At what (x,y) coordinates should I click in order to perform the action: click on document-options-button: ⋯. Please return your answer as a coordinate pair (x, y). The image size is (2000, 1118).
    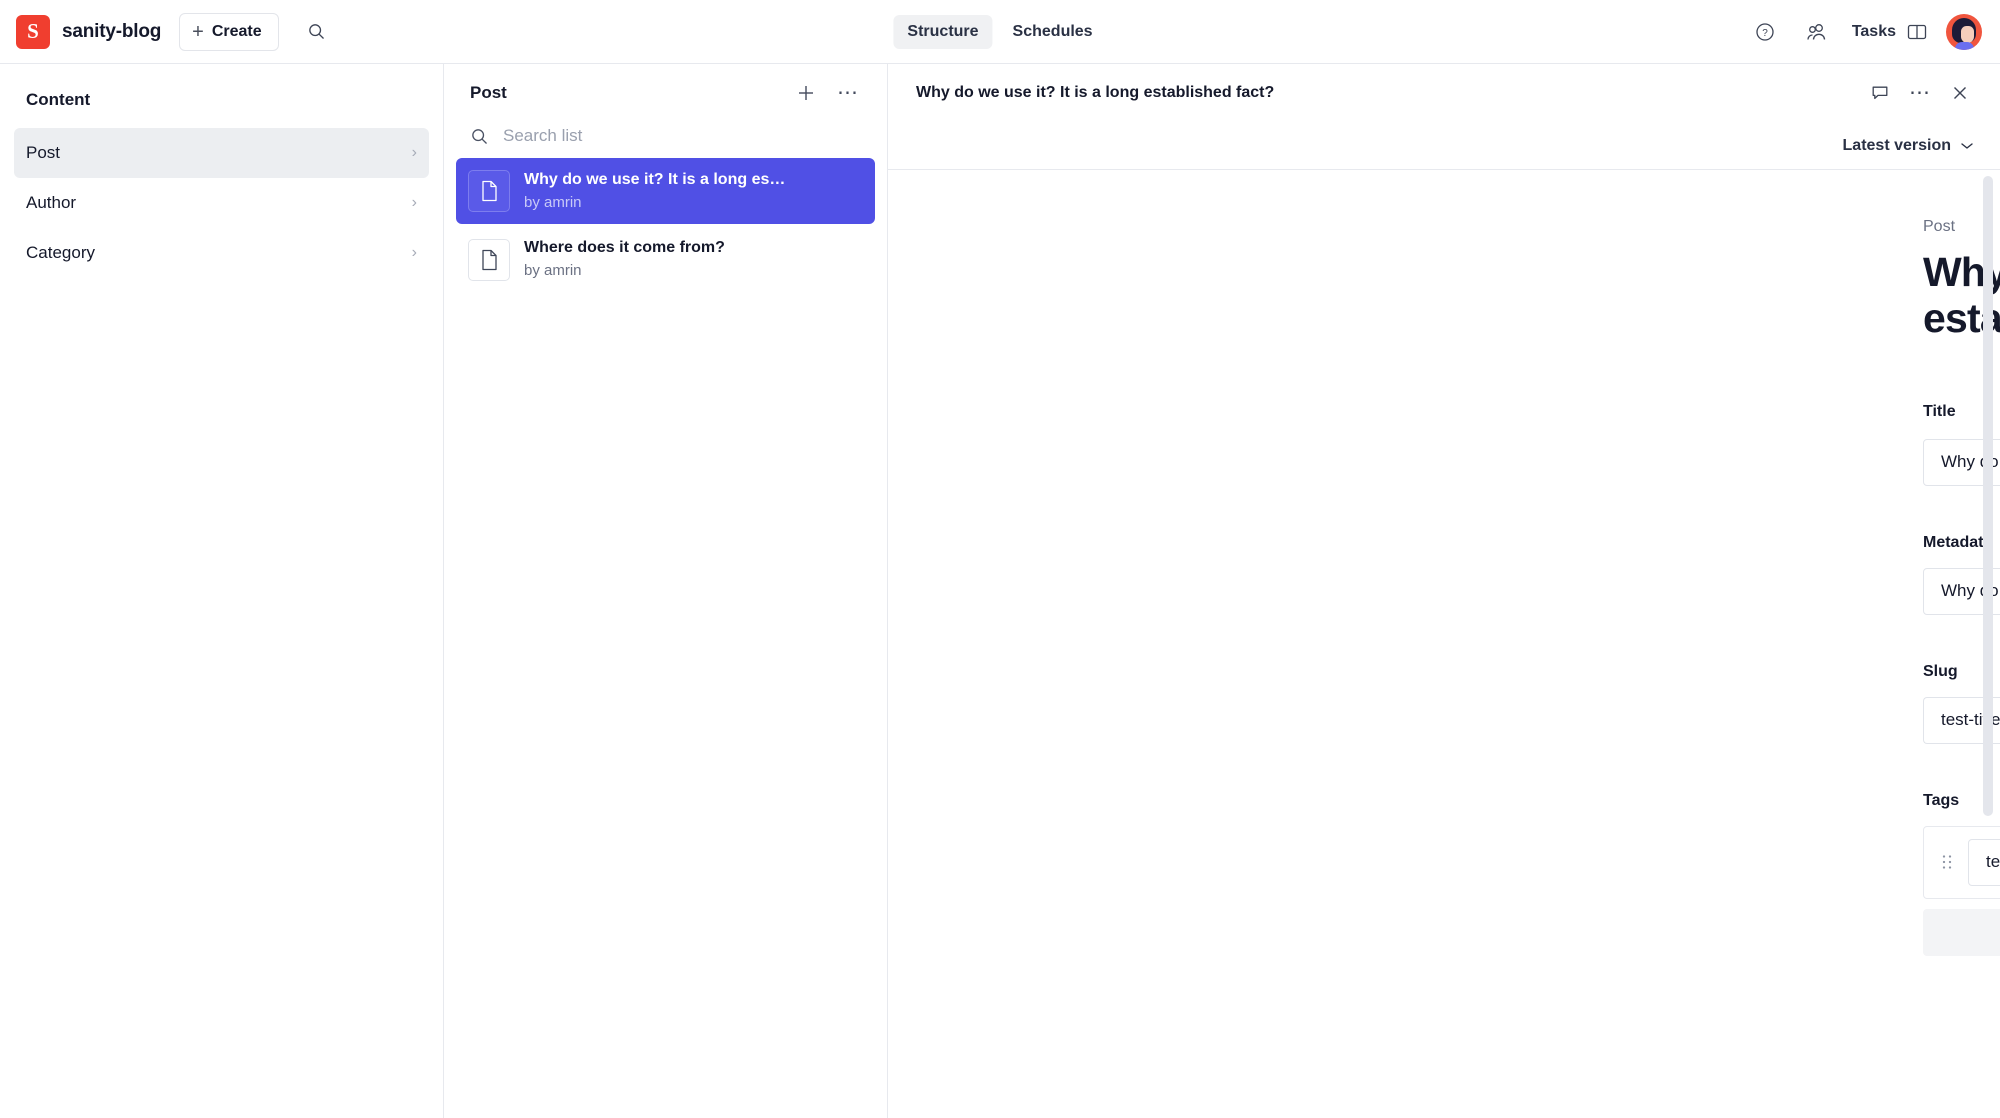
    Looking at the image, I should click on (1920, 93).